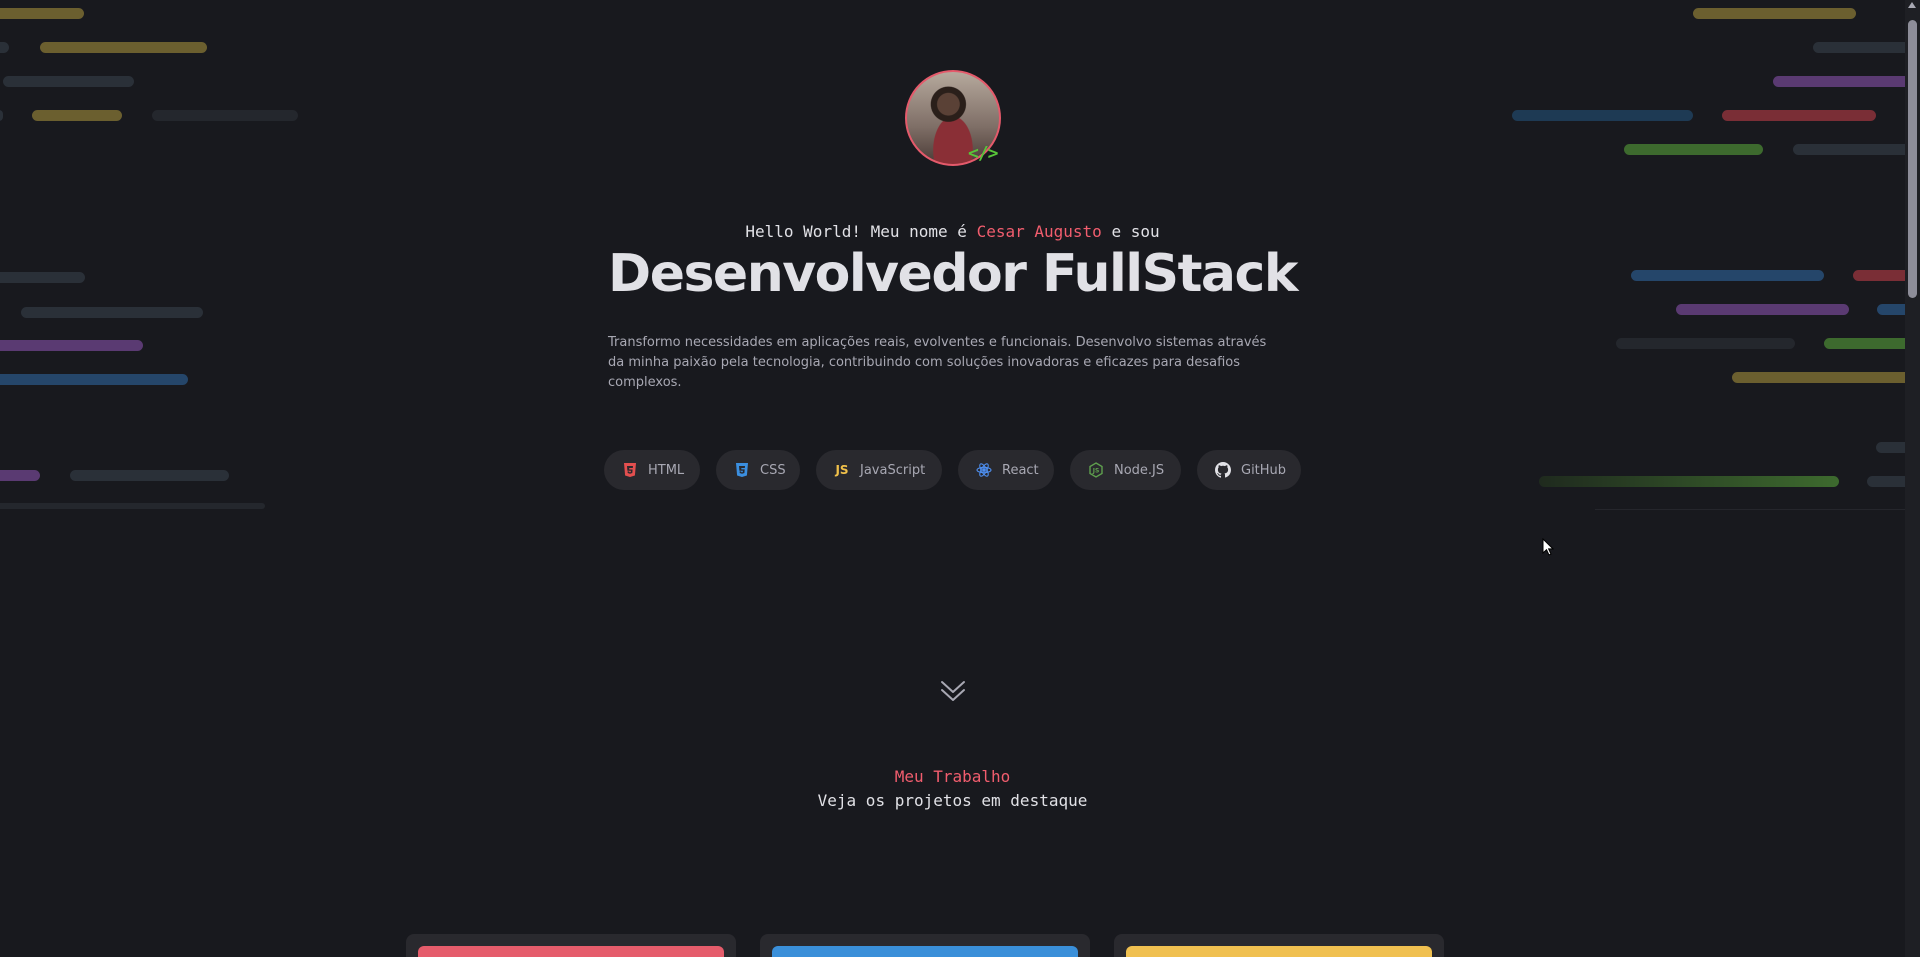 The width and height of the screenshot is (1920, 957). I want to click on developer-name: Cesar Augusto, so click(1039, 231).